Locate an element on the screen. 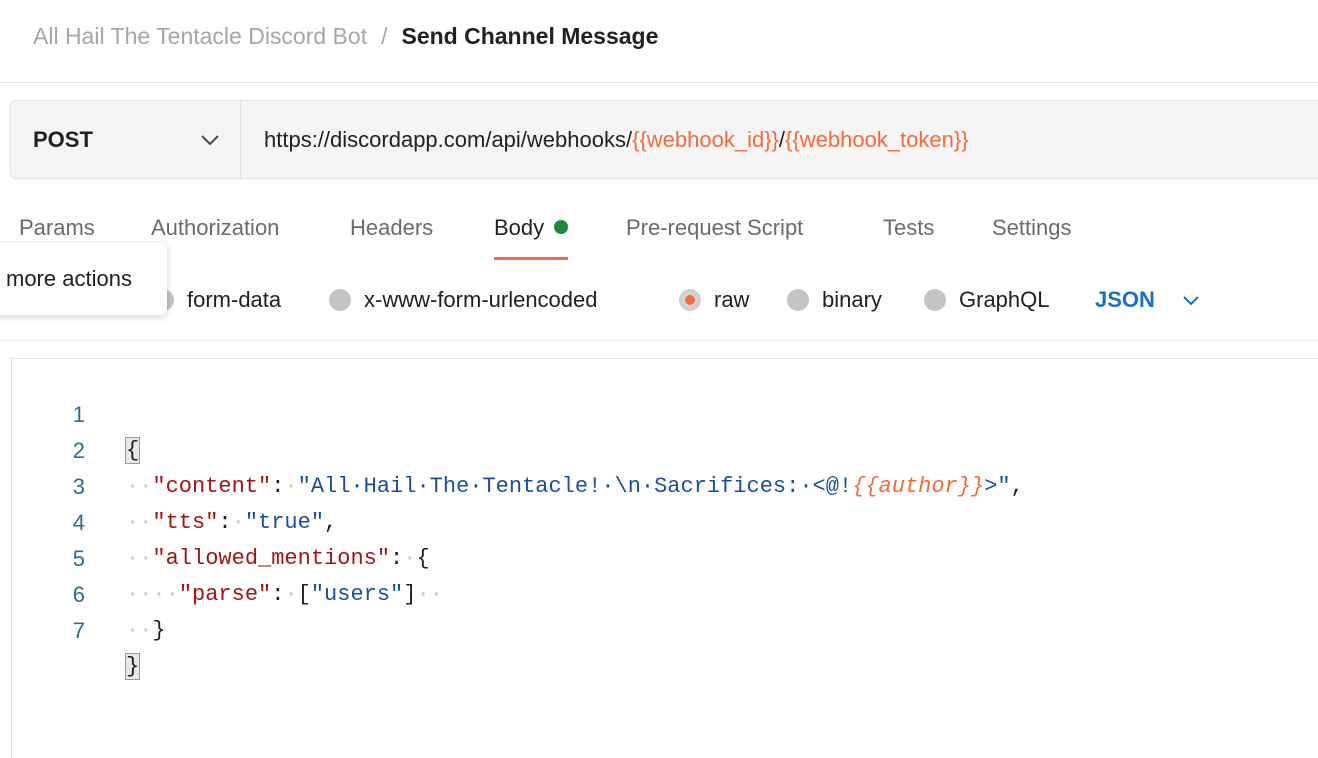 The height and width of the screenshot is (758, 1318). body-type-form-data: form-data is located at coordinates (216, 300).